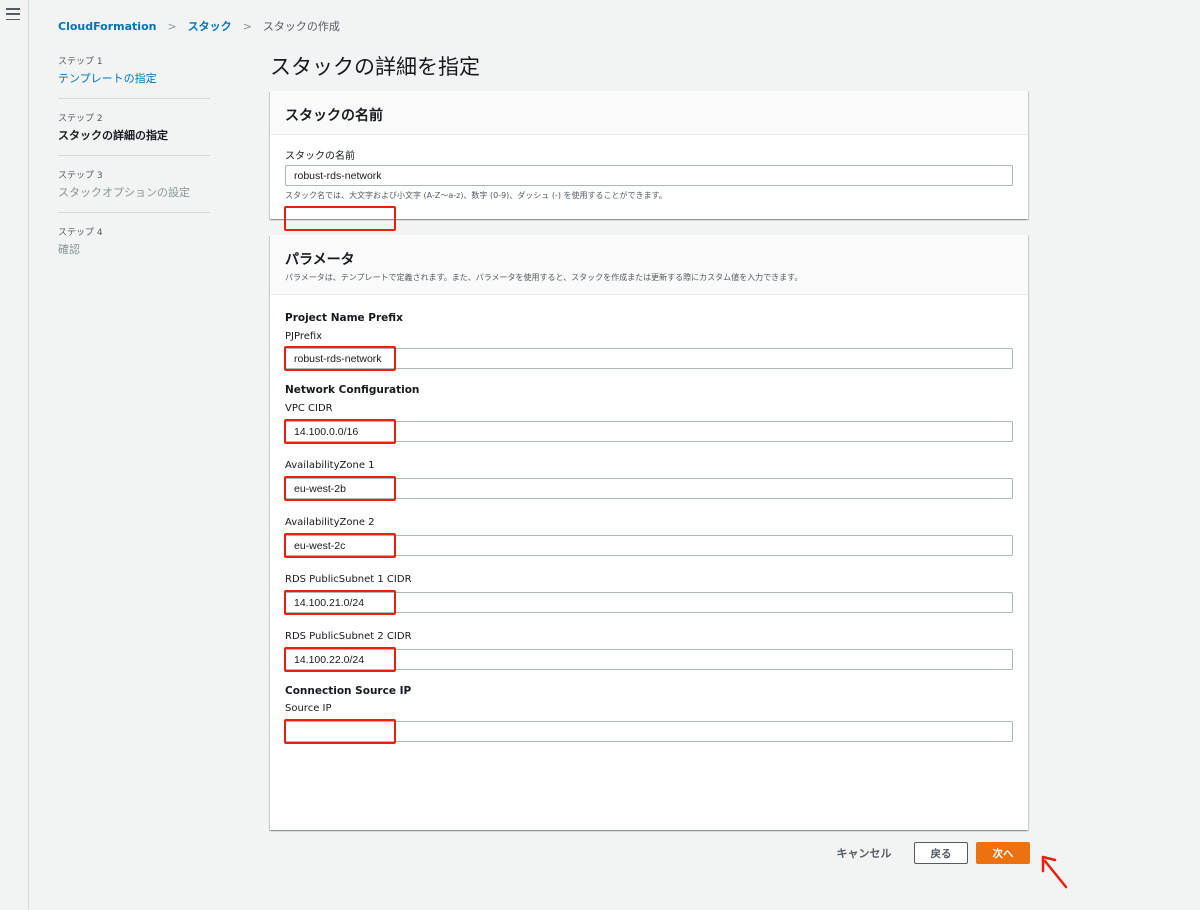  I want to click on page-title: スタックの詳細を指定, so click(375, 67).